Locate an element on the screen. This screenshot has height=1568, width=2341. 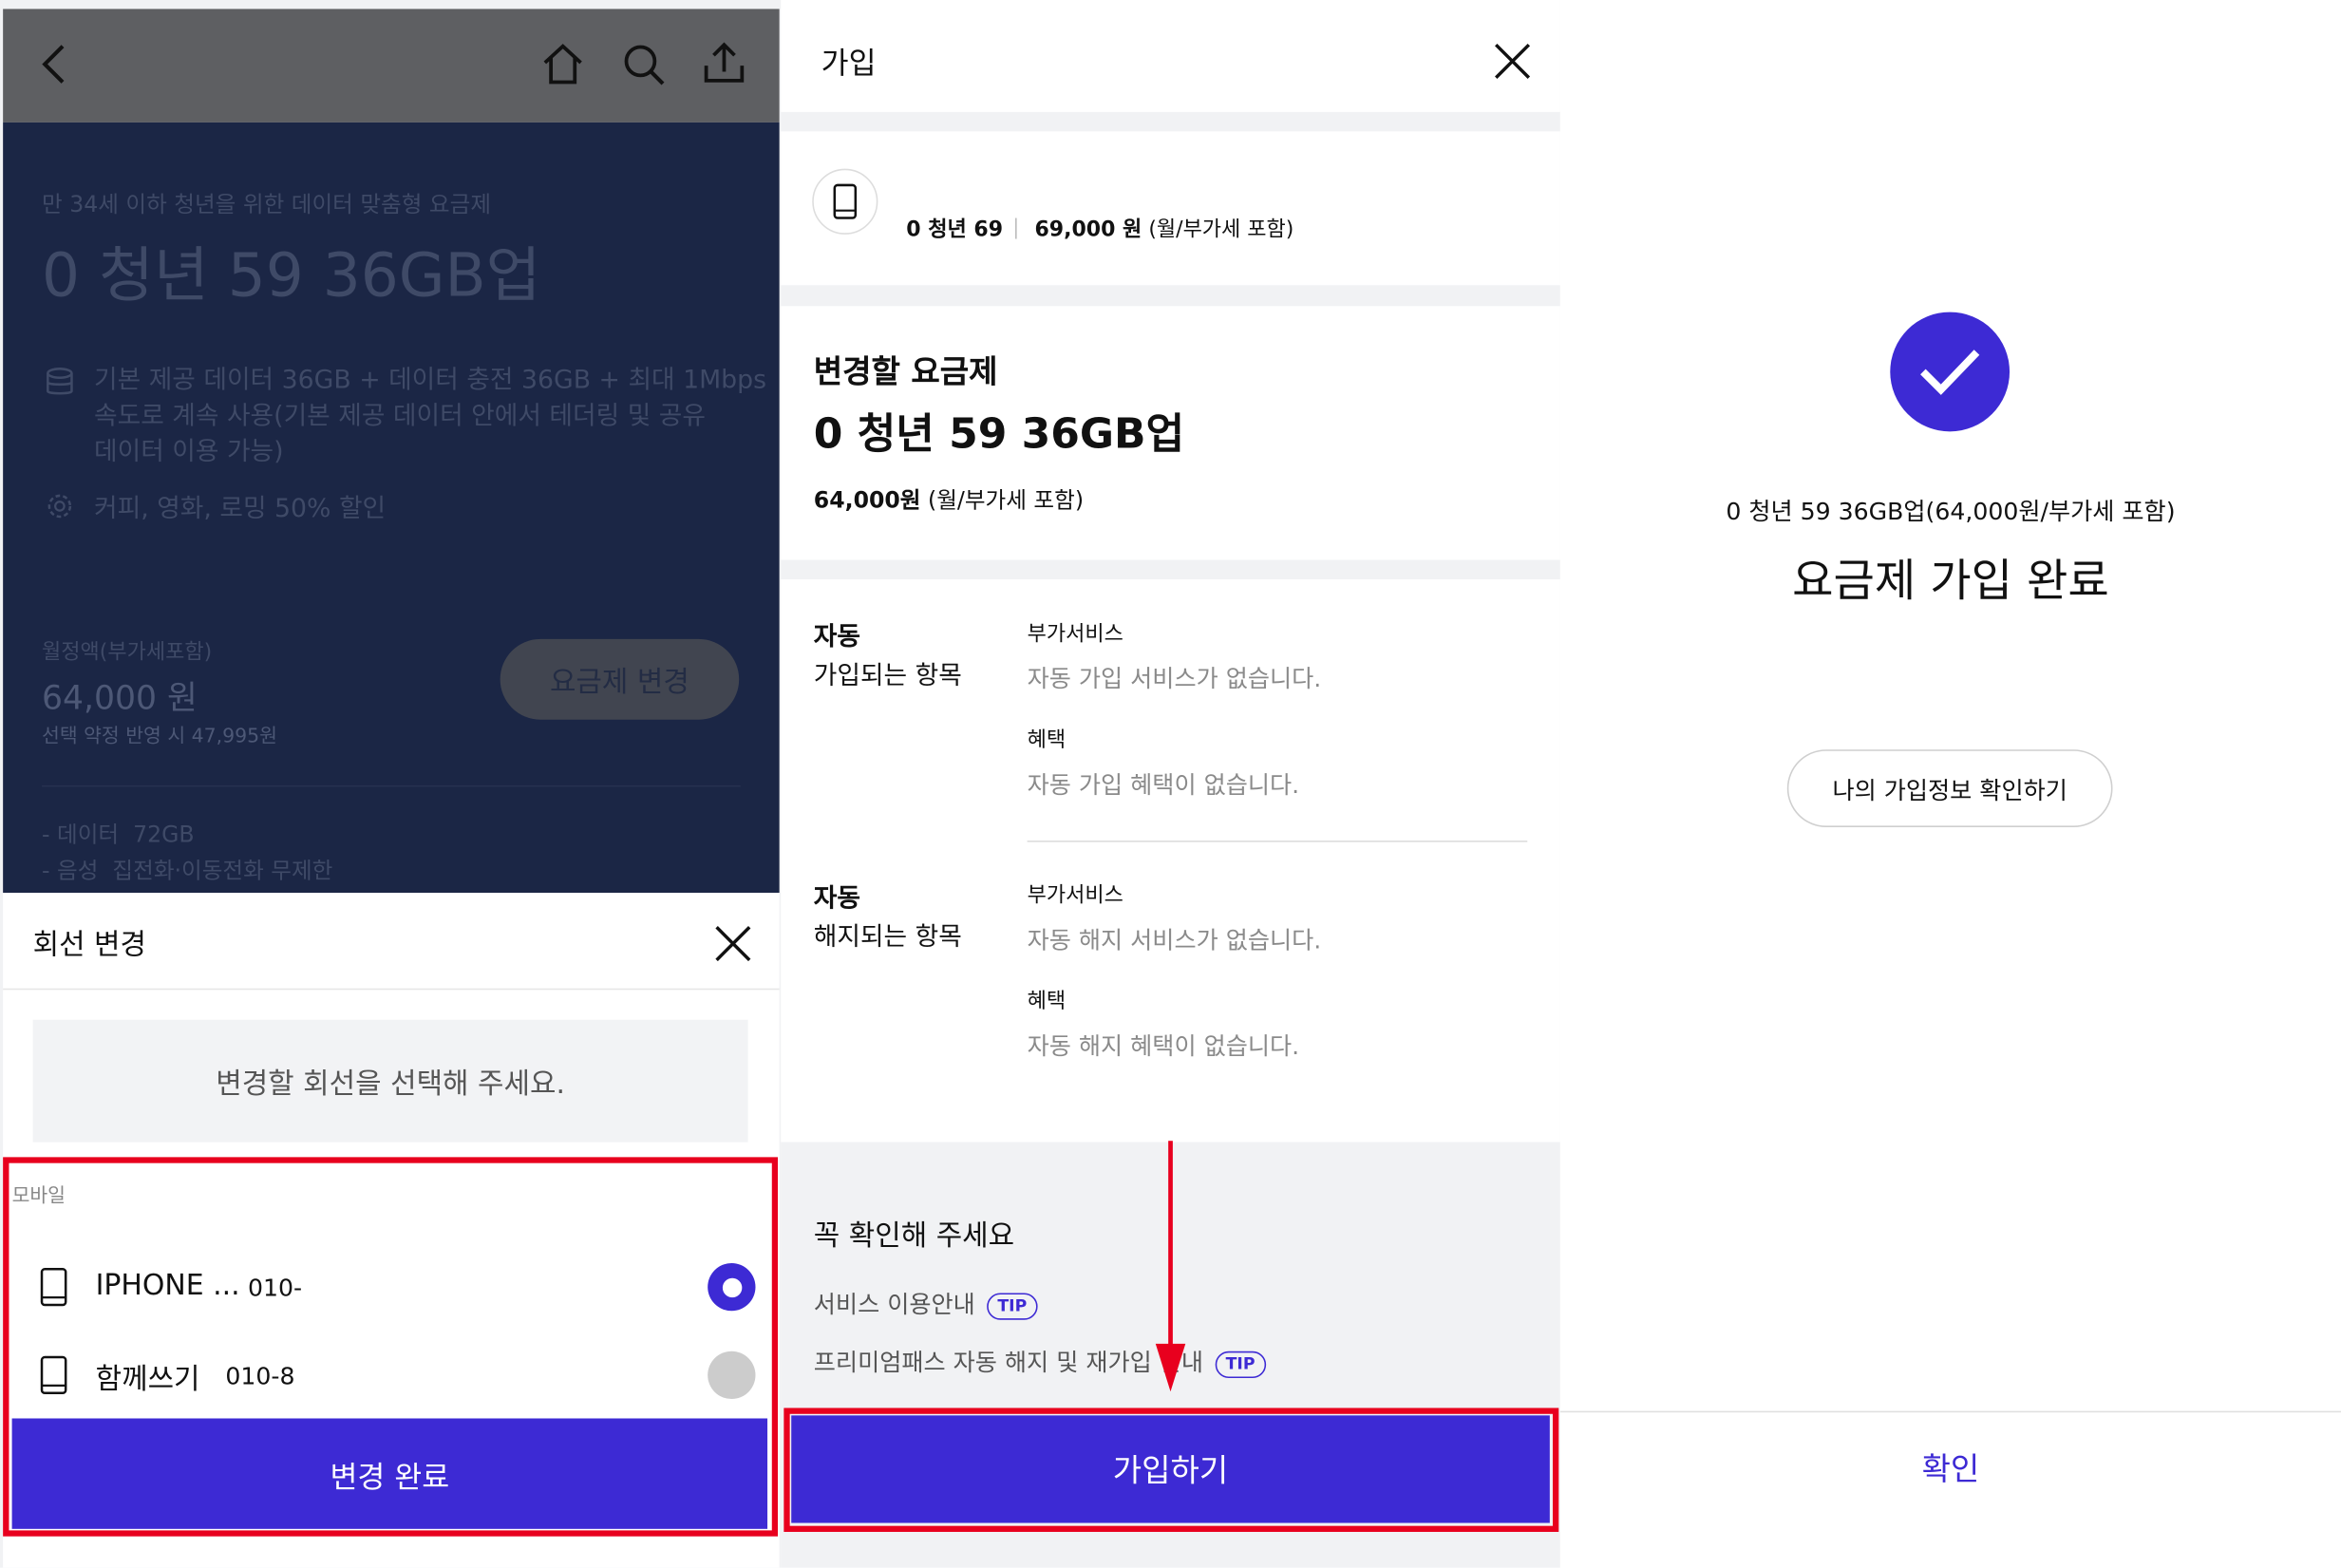
home-icon is located at coordinates (563, 64).